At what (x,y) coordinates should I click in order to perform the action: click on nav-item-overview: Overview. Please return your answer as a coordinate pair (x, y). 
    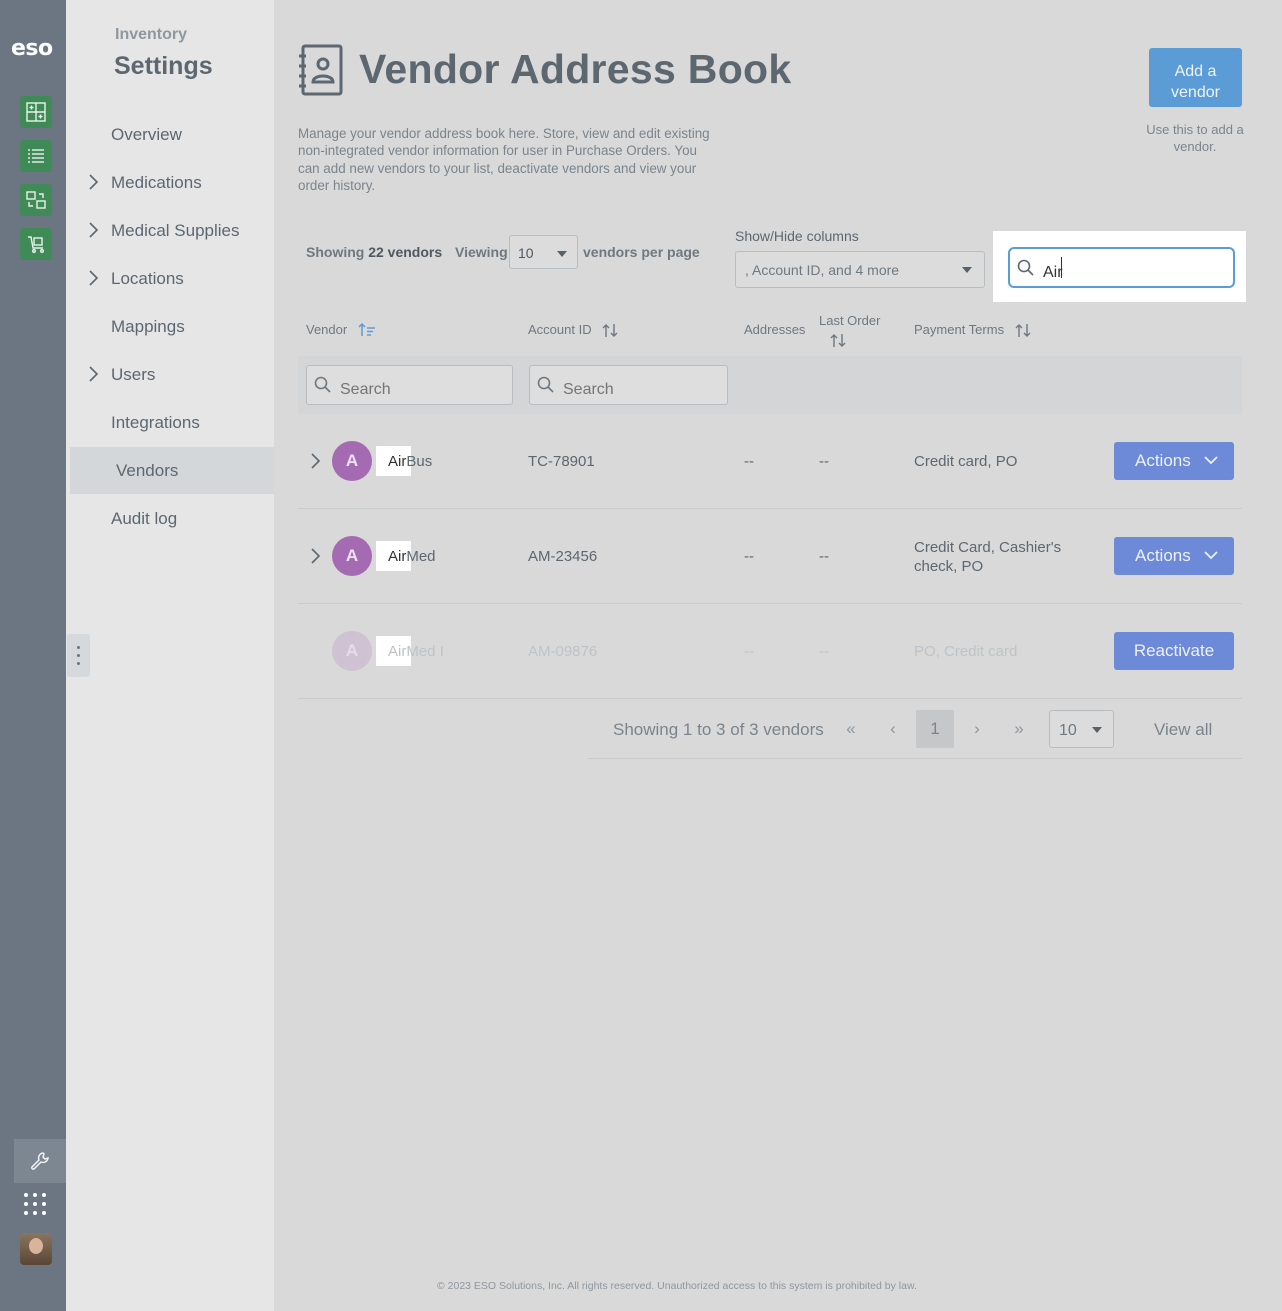
    Looking at the image, I should click on (172, 134).